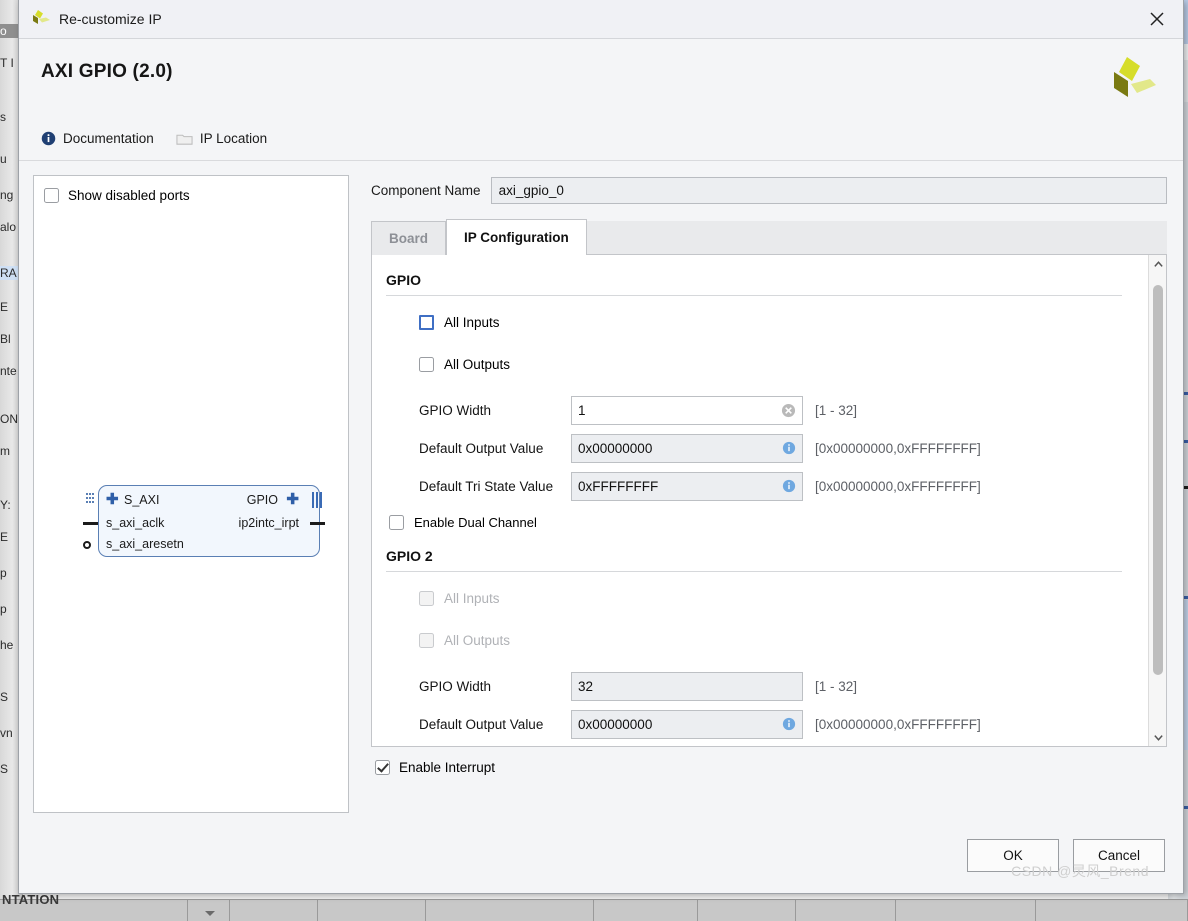 The width and height of the screenshot is (1188, 921). Describe the element at coordinates (477, 640) in the screenshot. I see `gpio2-all-outputs-label: All Outputs` at that location.